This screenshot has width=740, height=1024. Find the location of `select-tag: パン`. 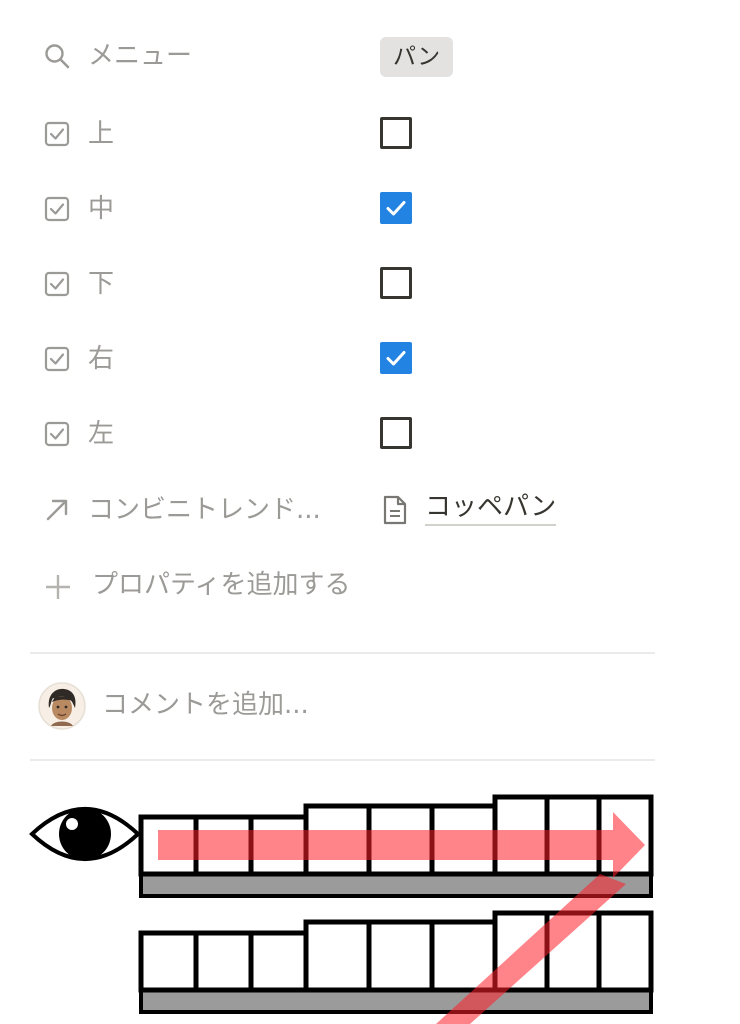

select-tag: パン is located at coordinates (417, 57).